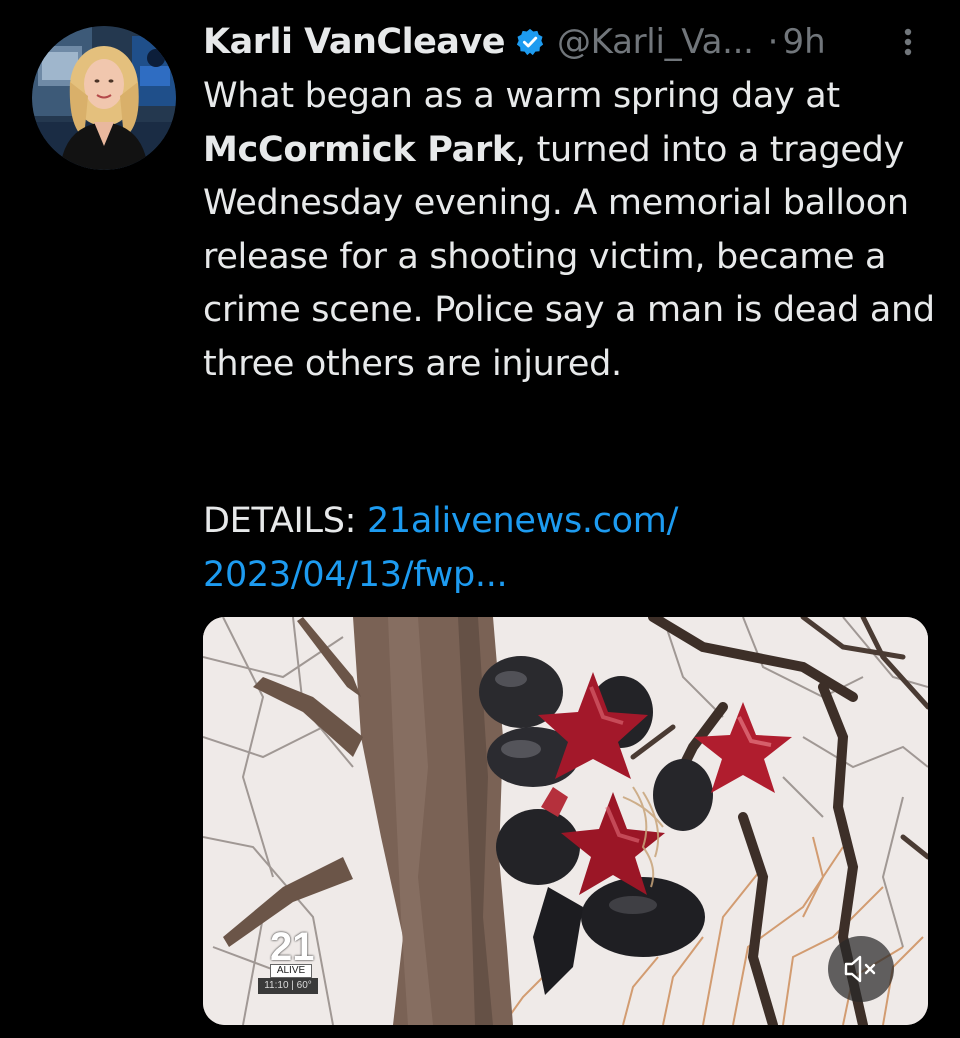 The width and height of the screenshot is (960, 1038). What do you see at coordinates (291, 971) in the screenshot?
I see `station-logo-word: ALIVE` at bounding box center [291, 971].